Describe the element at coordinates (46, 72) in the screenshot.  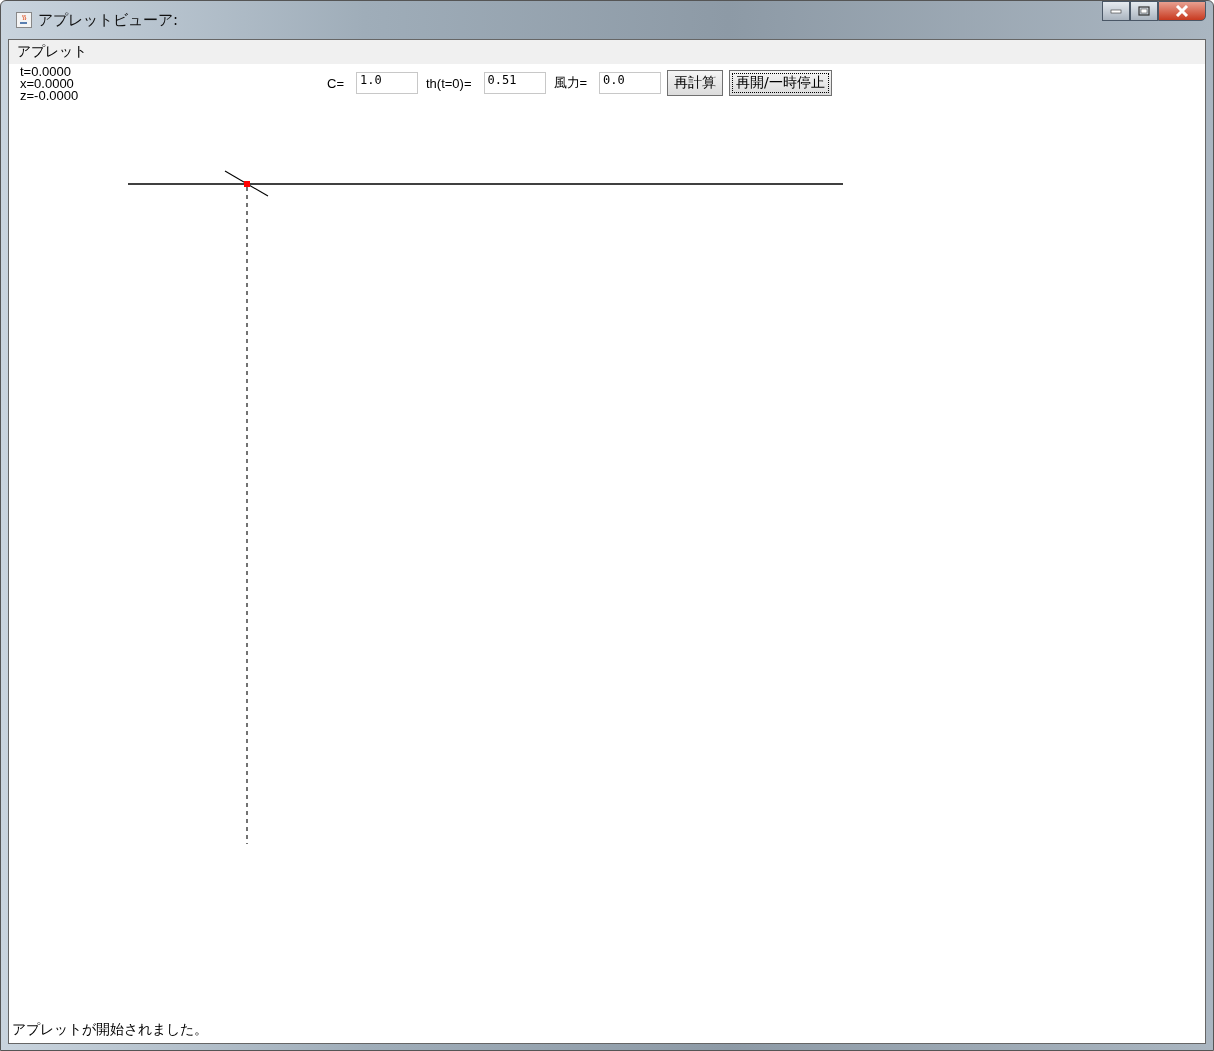
I see `readout-text: t=0.0000` at that location.